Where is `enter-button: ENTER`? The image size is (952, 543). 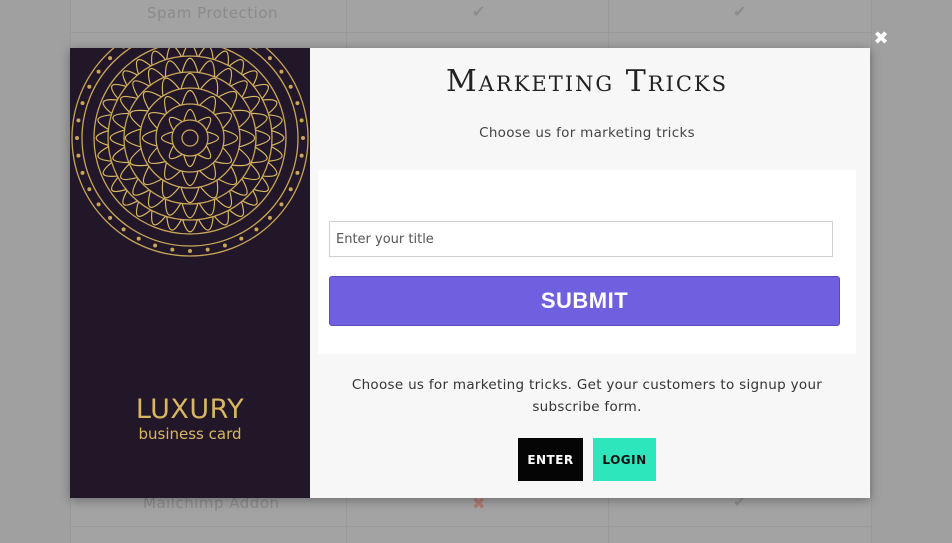
enter-button: ENTER is located at coordinates (550, 459).